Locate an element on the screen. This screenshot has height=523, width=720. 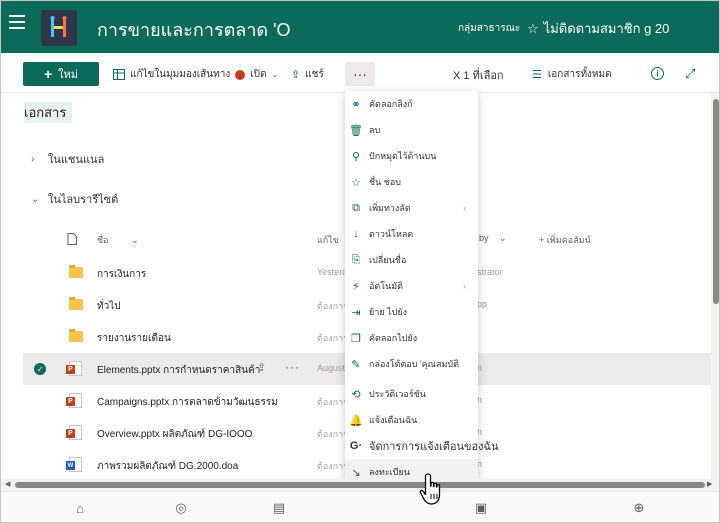
vertical-scrollbar is located at coordinates (715, 286).